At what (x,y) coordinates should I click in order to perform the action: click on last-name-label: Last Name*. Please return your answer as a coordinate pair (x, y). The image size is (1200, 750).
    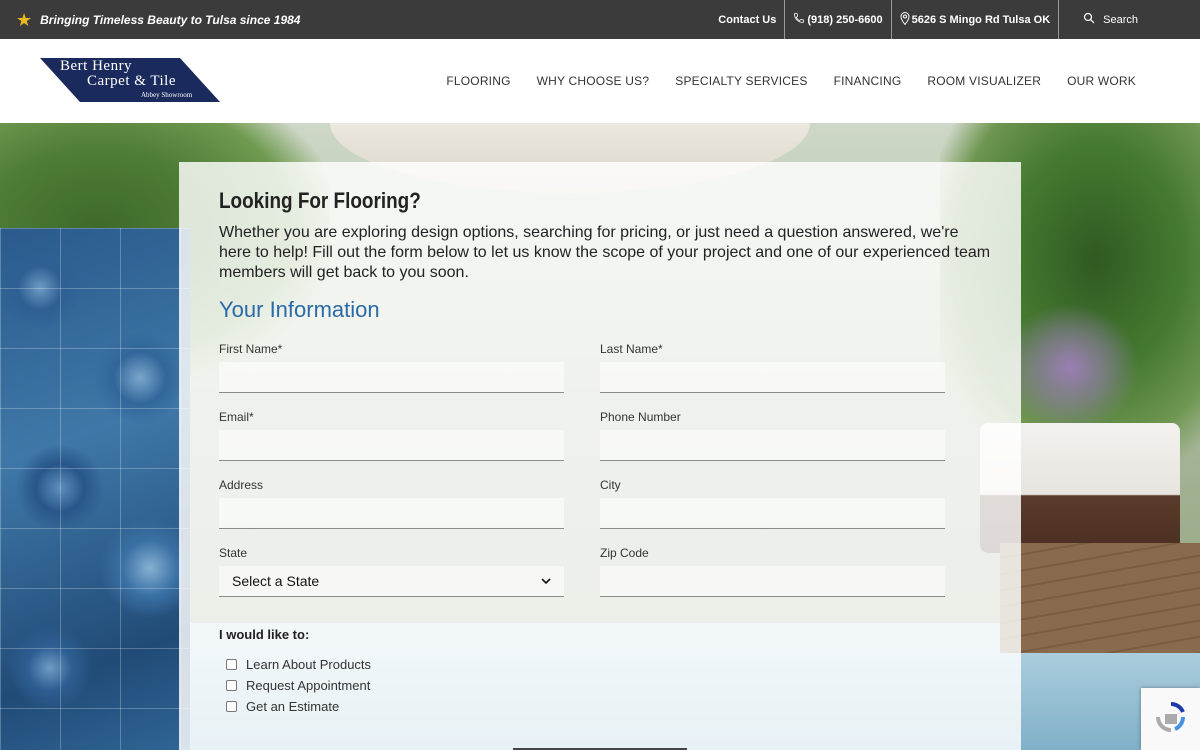
    Looking at the image, I should click on (631, 349).